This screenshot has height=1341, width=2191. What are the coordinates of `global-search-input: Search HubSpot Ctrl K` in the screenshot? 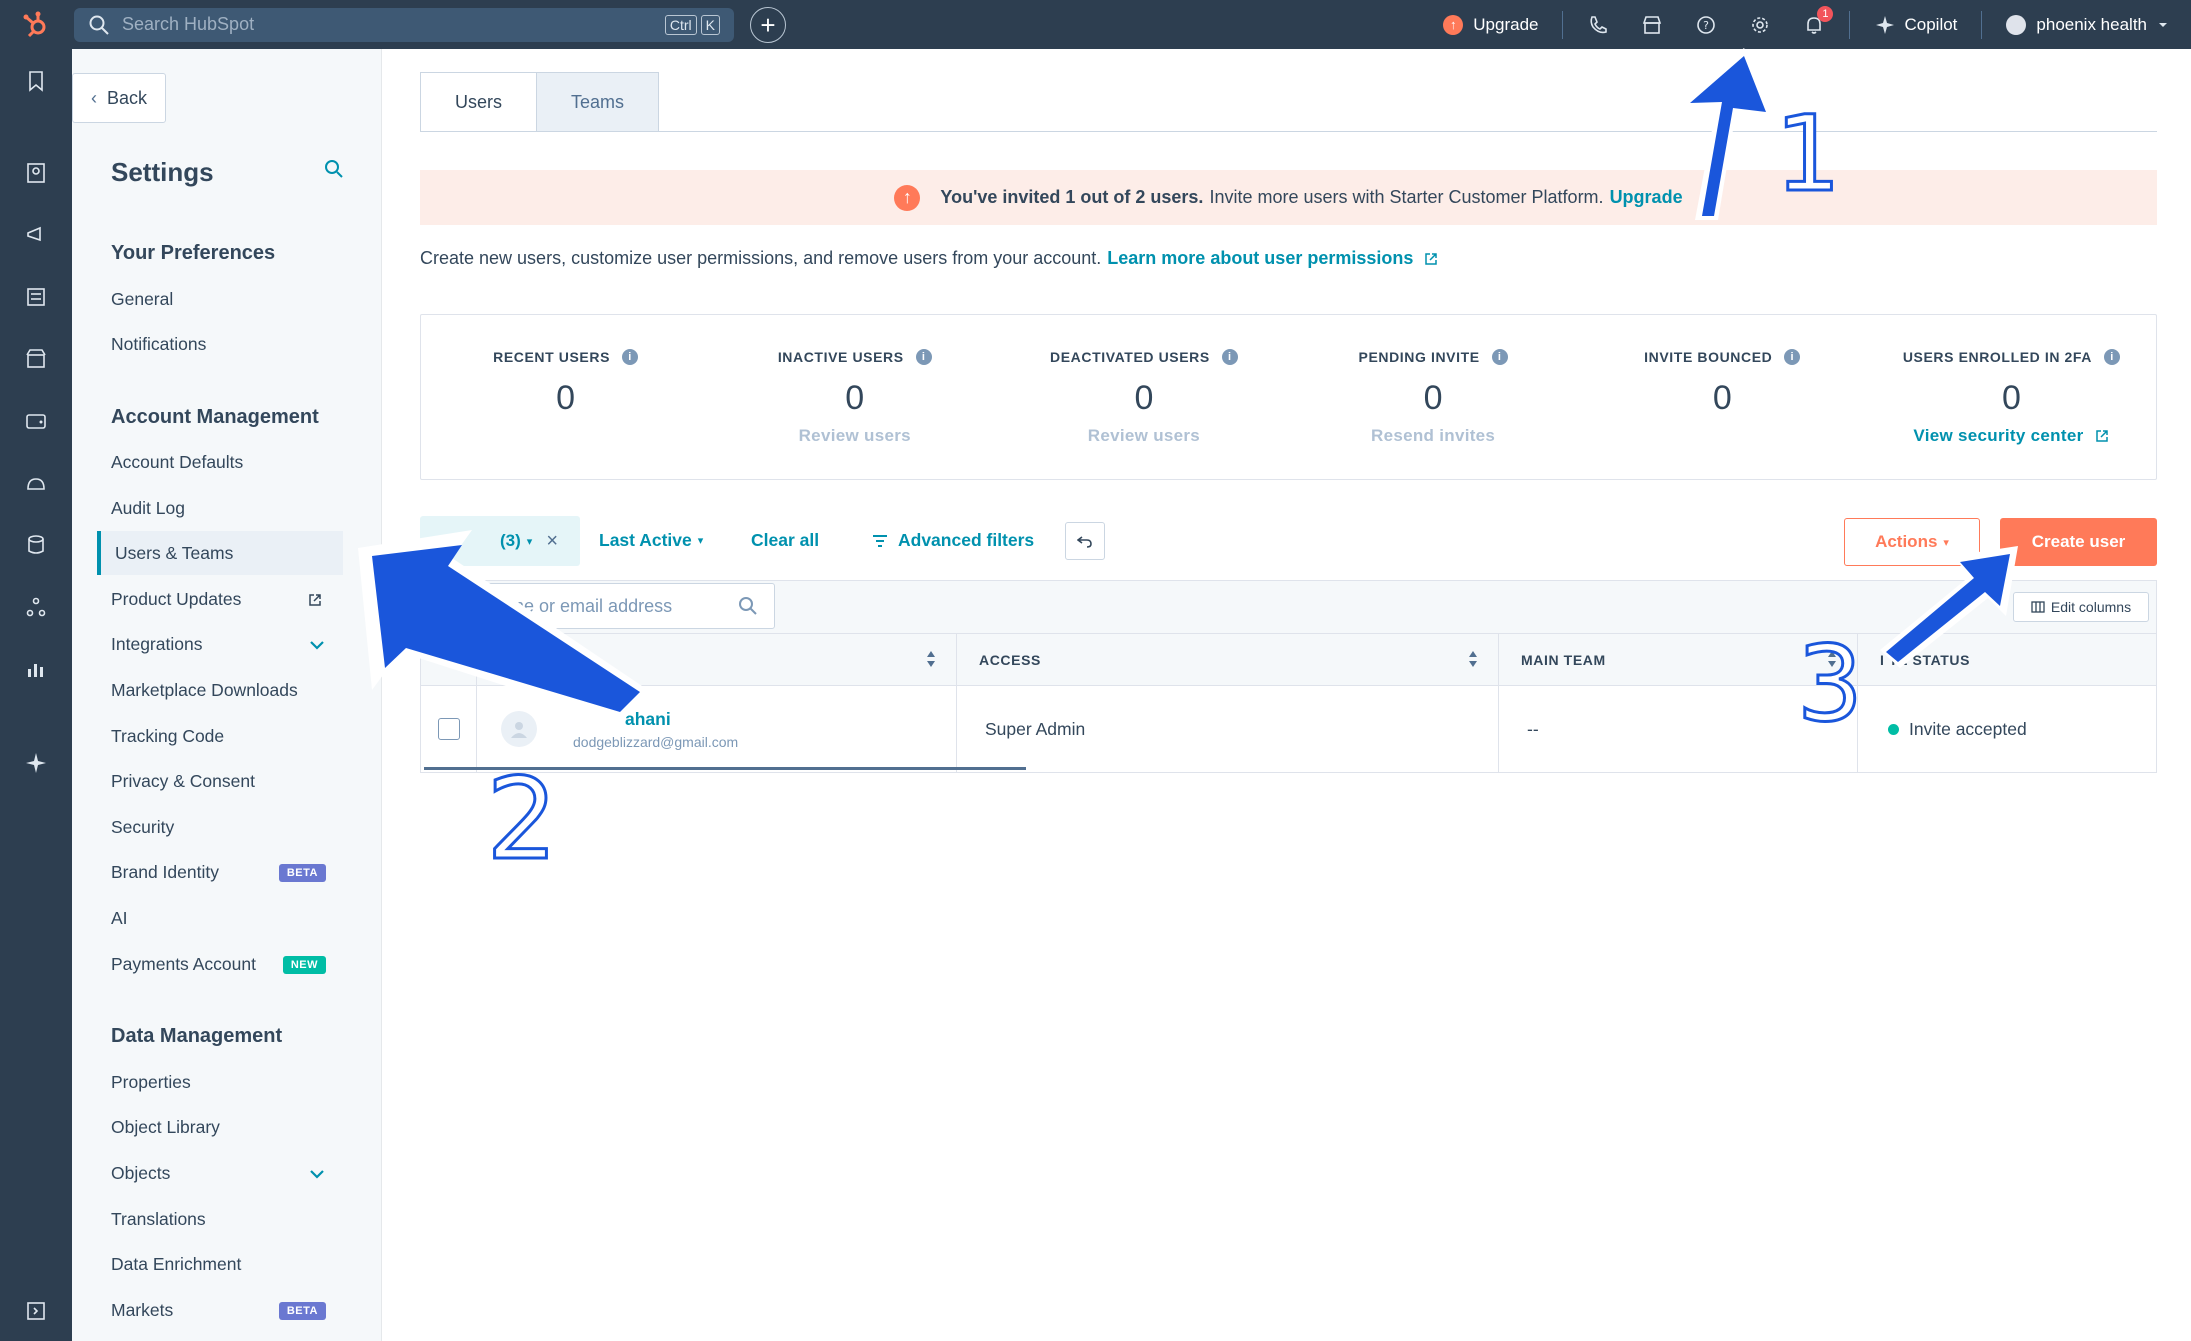 It's located at (404, 24).